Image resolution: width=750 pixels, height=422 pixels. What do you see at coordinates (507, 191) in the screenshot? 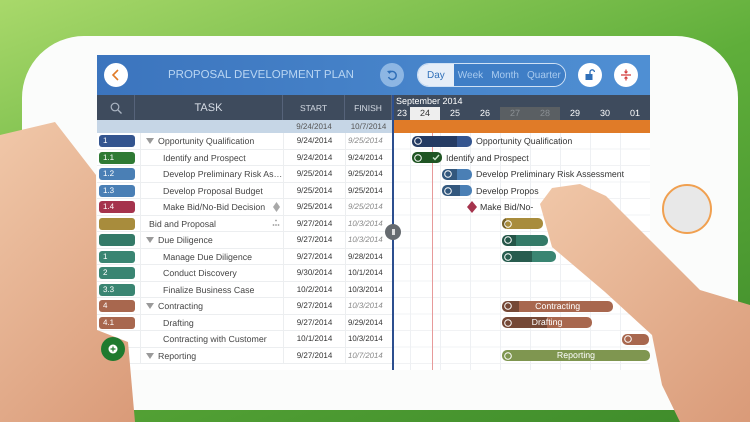
I see `bar-label: Develop Propos` at bounding box center [507, 191].